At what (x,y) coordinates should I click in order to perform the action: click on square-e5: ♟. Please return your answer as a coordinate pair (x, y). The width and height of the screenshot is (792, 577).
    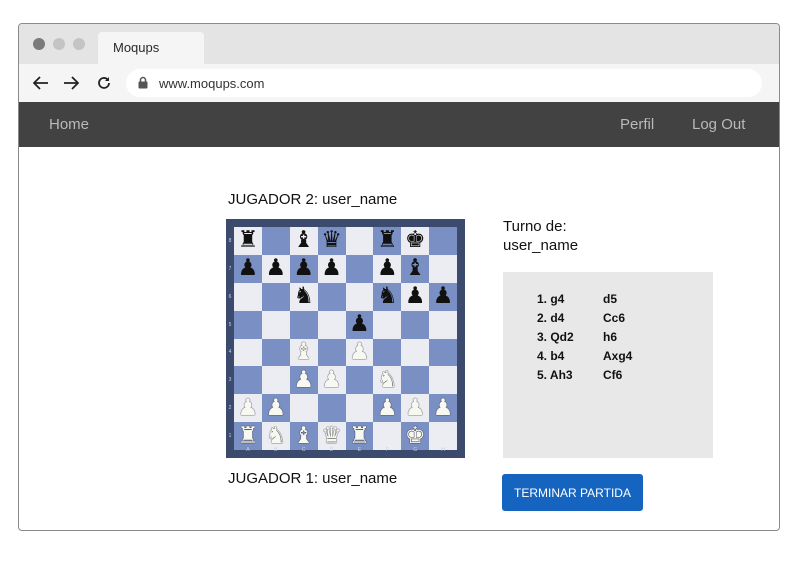
    Looking at the image, I should click on (359, 324).